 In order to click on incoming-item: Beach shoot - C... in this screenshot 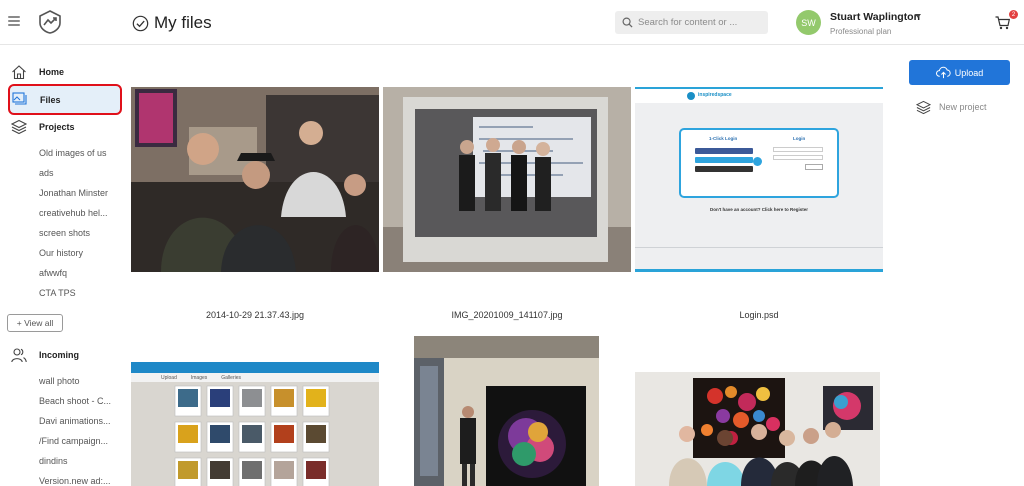, I will do `click(75, 401)`.